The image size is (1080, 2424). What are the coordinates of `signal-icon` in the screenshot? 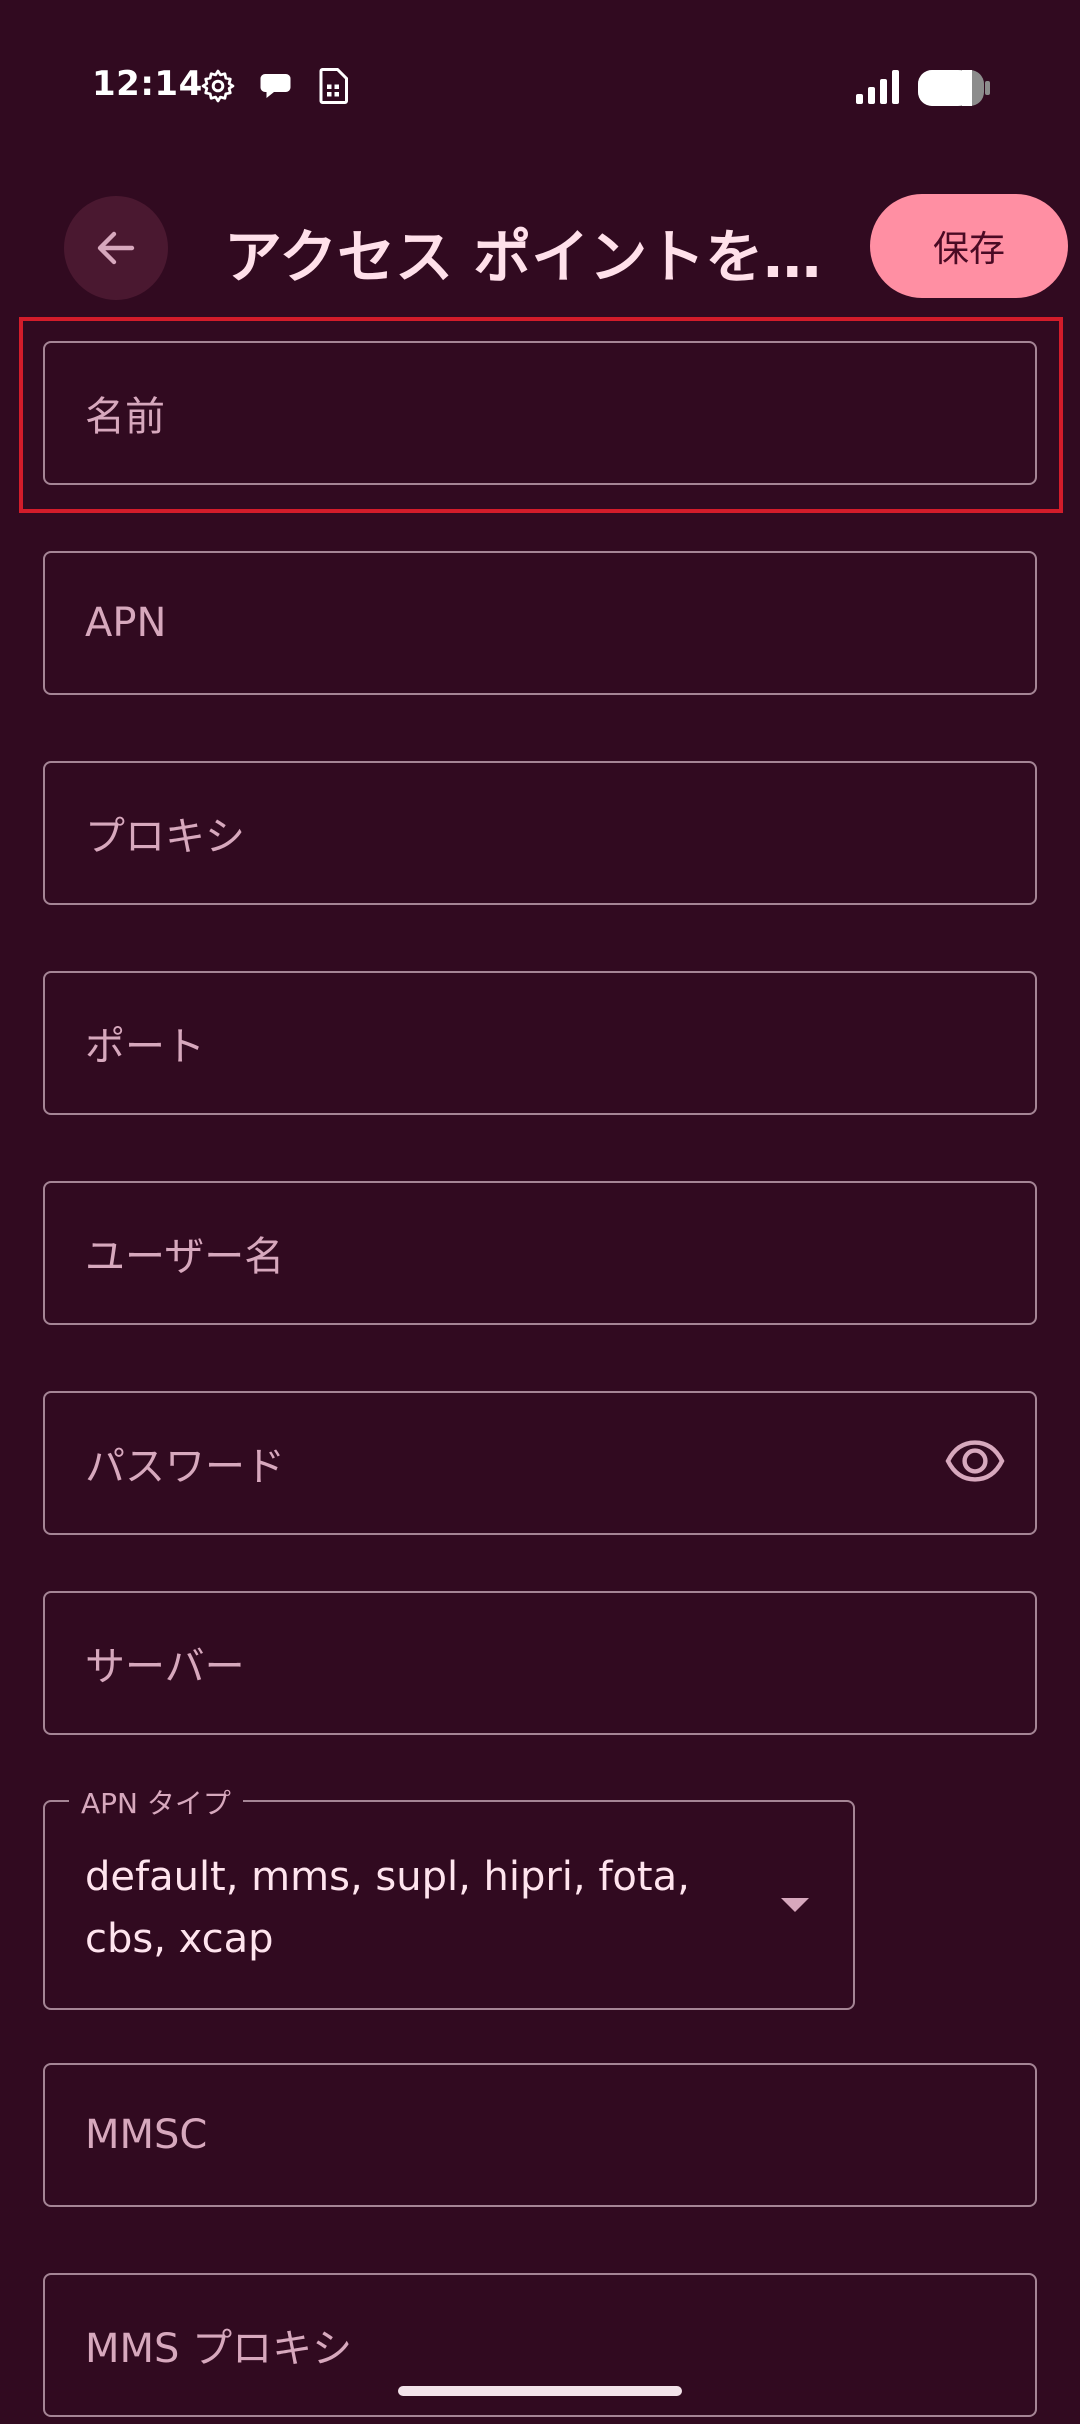 It's located at (879, 87).